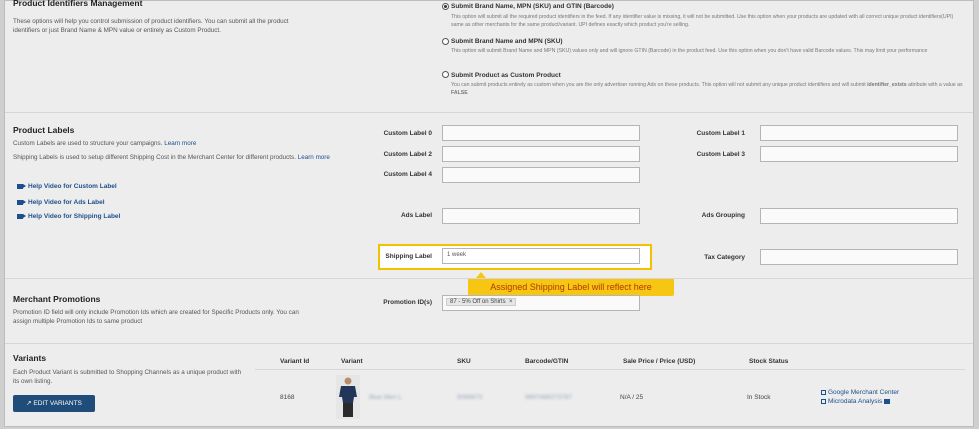 Image resolution: width=979 pixels, height=429 pixels. What do you see at coordinates (385, 397) in the screenshot?
I see `row-variant-name: Blue Men L` at bounding box center [385, 397].